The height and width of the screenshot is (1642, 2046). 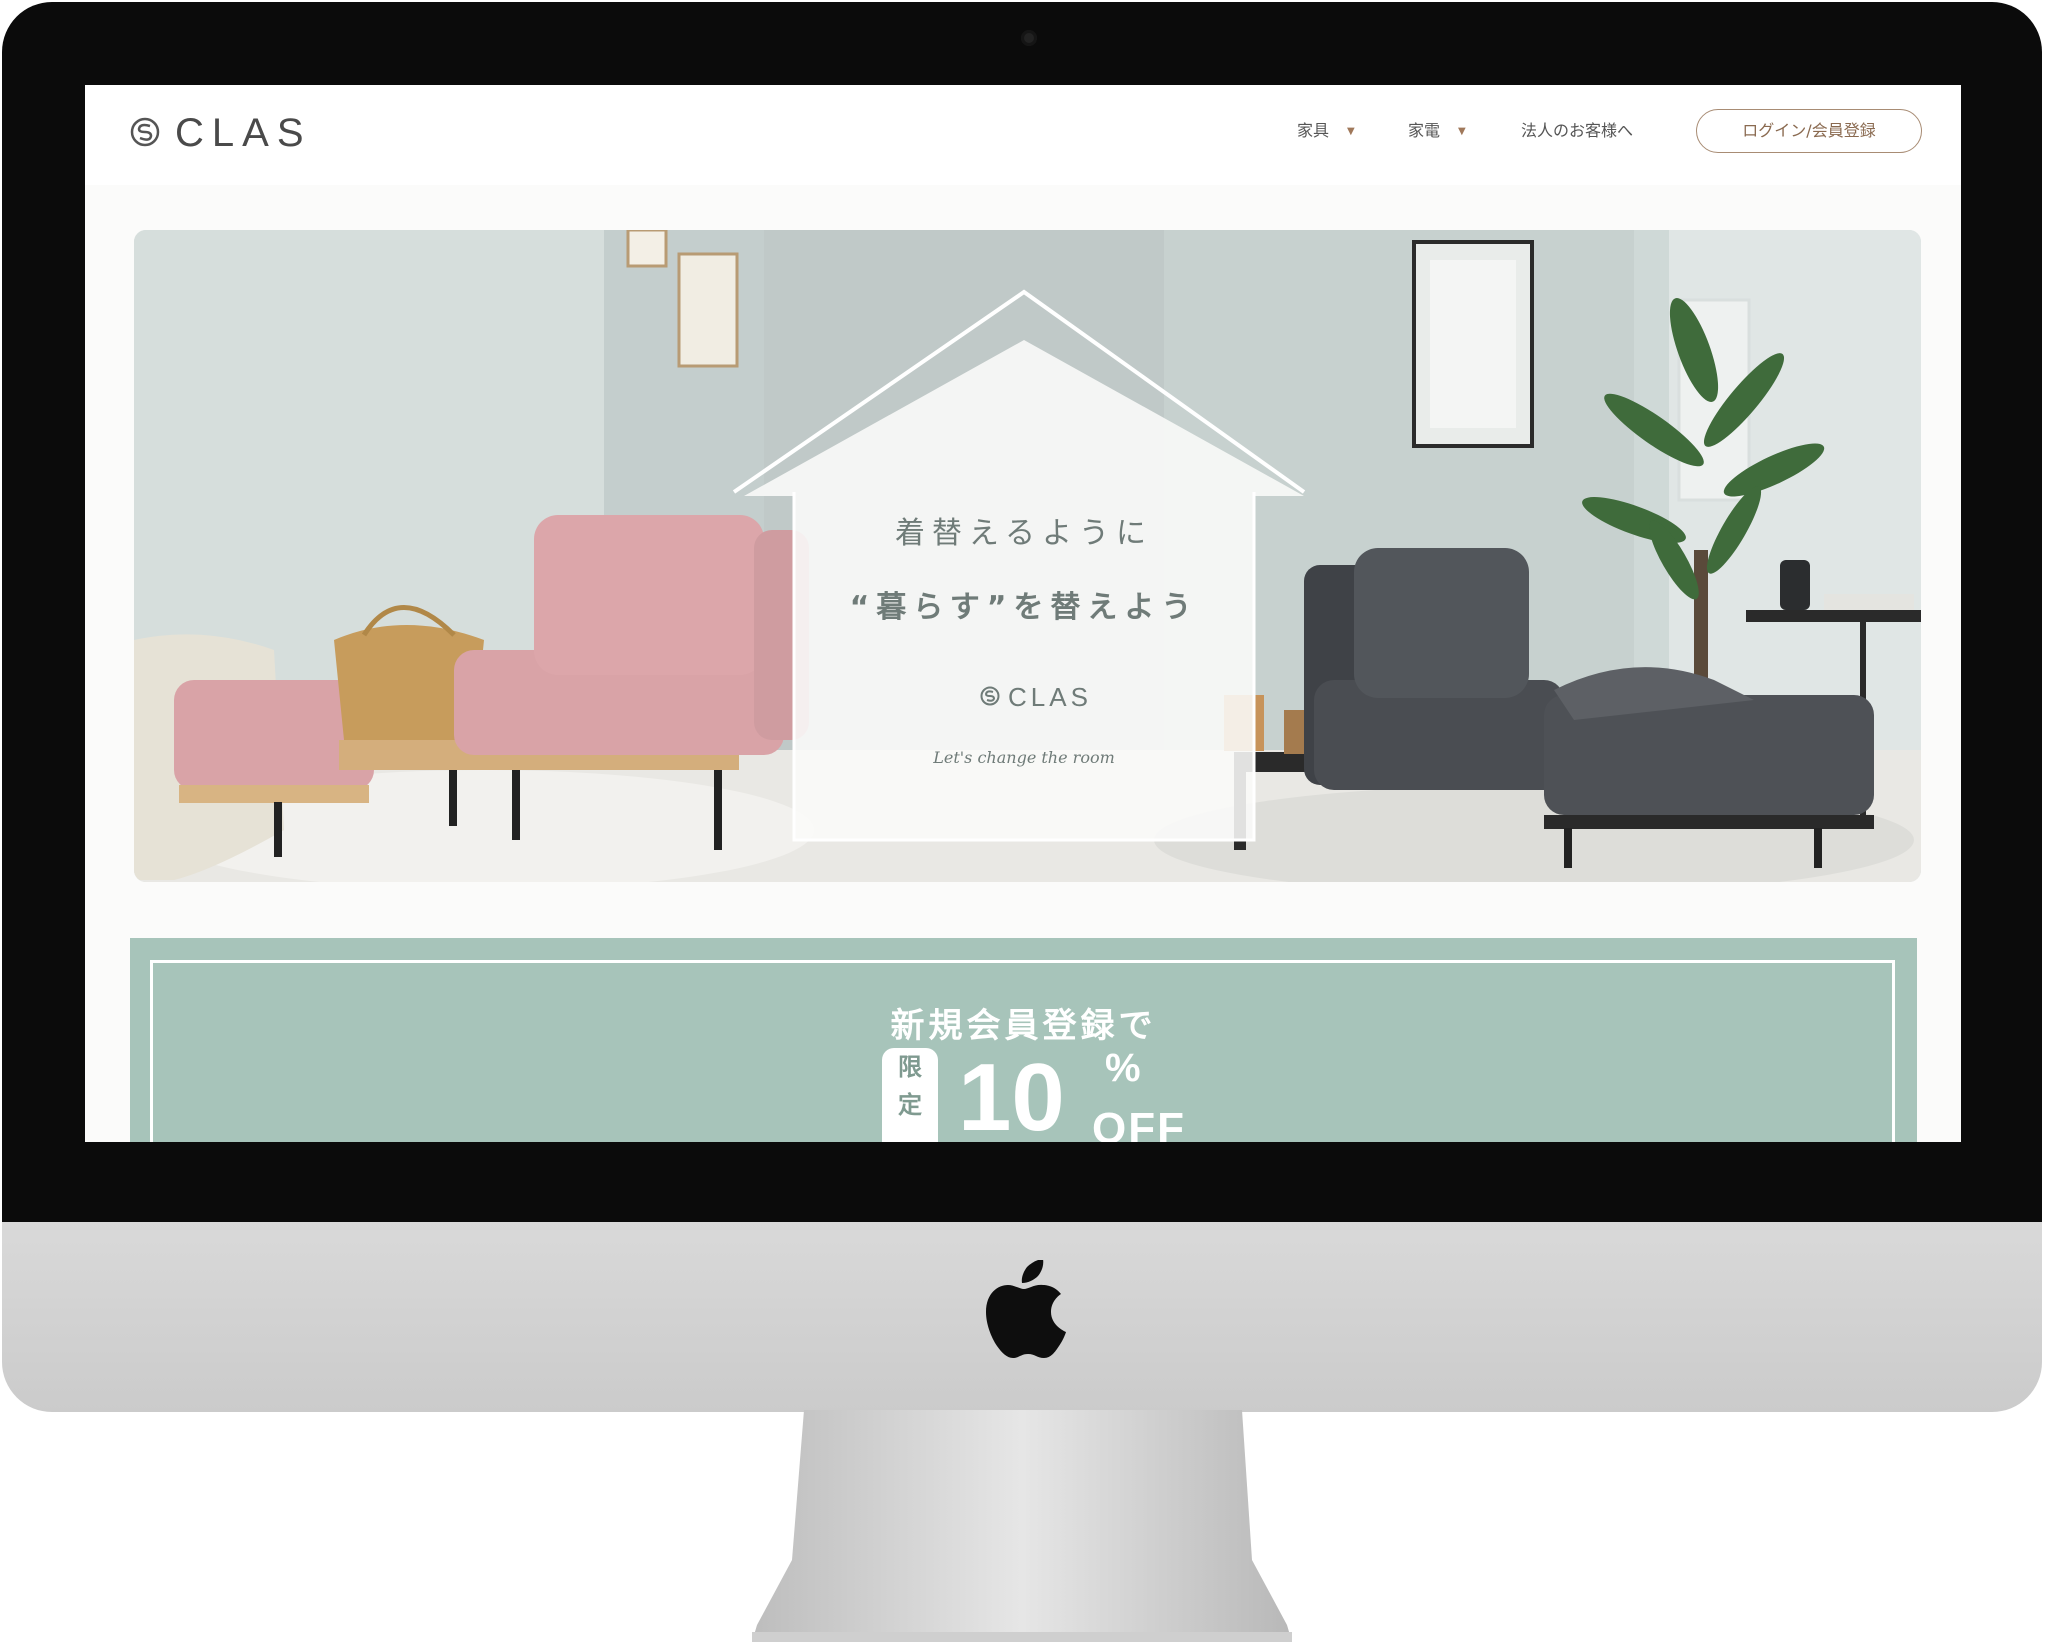 I want to click on apple-logo-icon, so click(x=1026, y=1309).